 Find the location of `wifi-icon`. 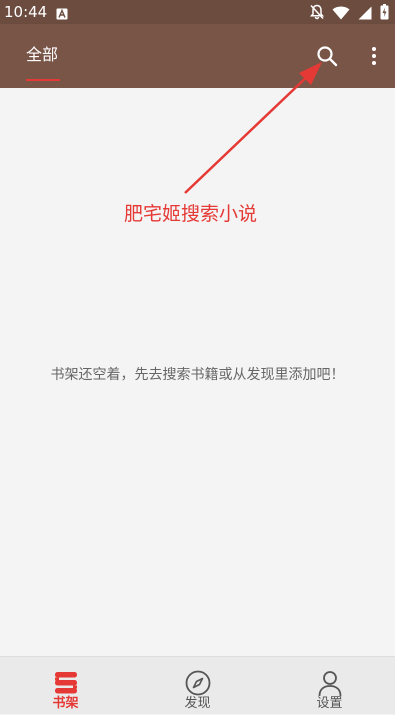

wifi-icon is located at coordinates (341, 14).